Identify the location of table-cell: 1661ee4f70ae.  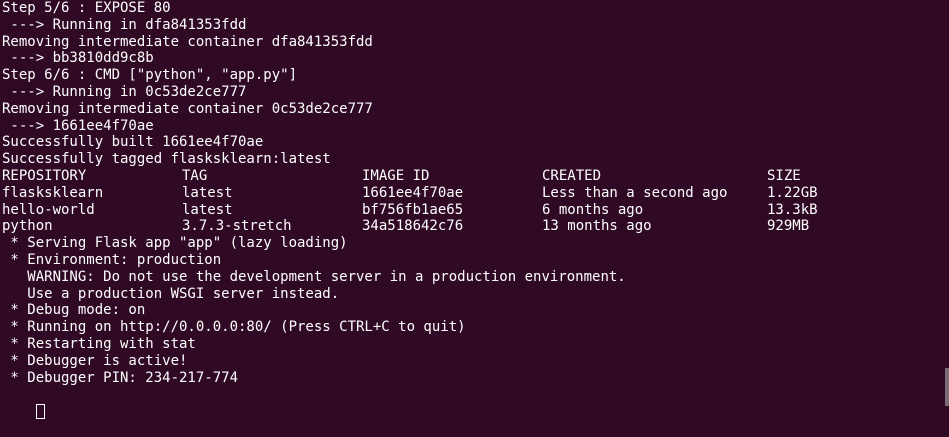
(413, 192).